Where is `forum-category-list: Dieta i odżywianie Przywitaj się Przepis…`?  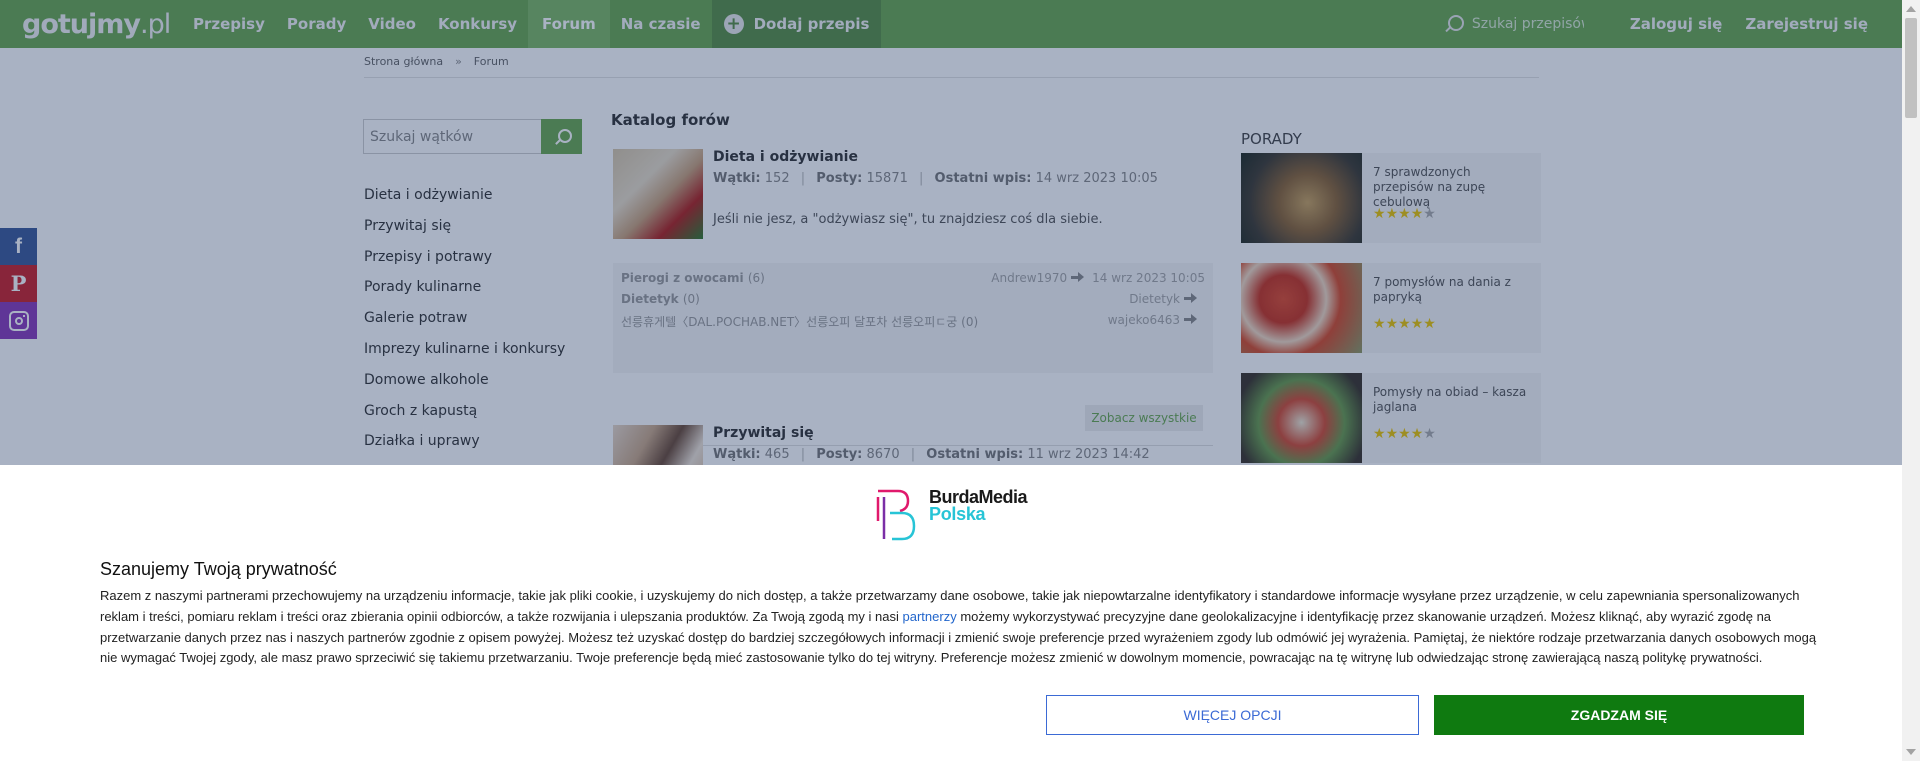 forum-category-list: Dieta i odżywianie Przywitaj się Przepis… is located at coordinates (464, 334).